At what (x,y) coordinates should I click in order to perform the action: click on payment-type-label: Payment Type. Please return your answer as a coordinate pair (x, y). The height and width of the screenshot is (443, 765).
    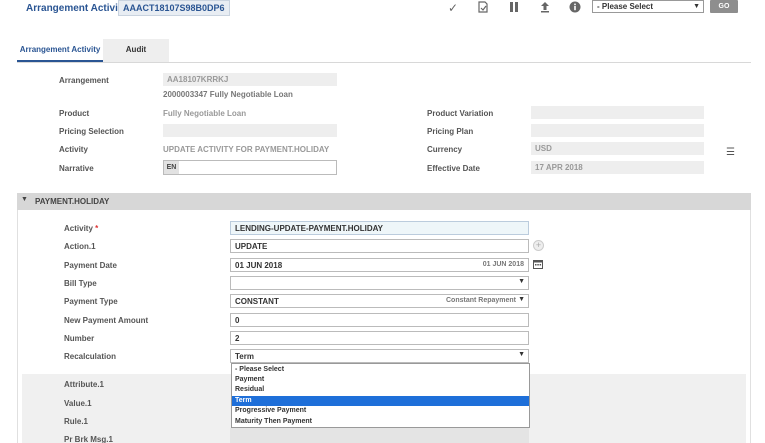
    Looking at the image, I should click on (91, 301).